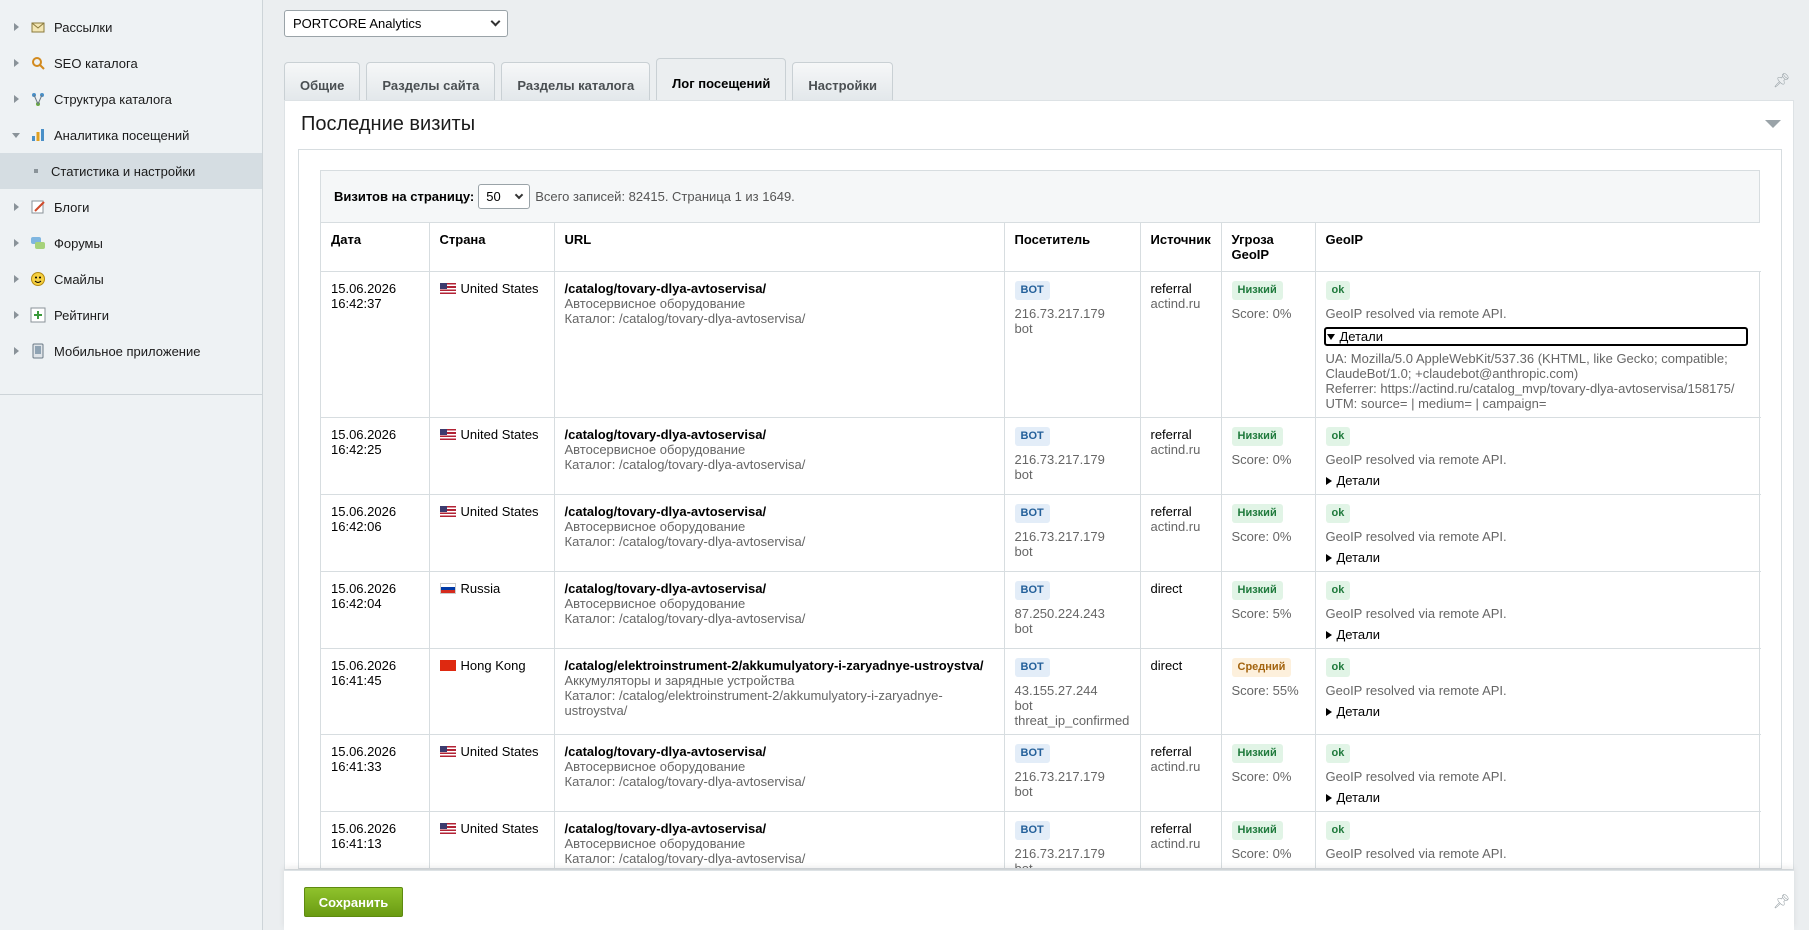 The width and height of the screenshot is (1809, 930). I want to click on module-select: PORTCORE Analytics, so click(396, 23).